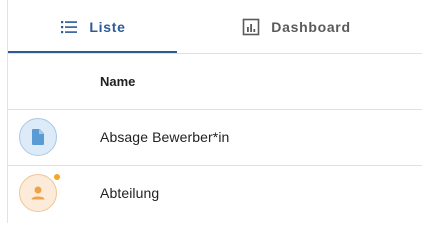 This screenshot has width=422, height=240. Describe the element at coordinates (117, 81) in the screenshot. I see `column-header-name: Name` at that location.